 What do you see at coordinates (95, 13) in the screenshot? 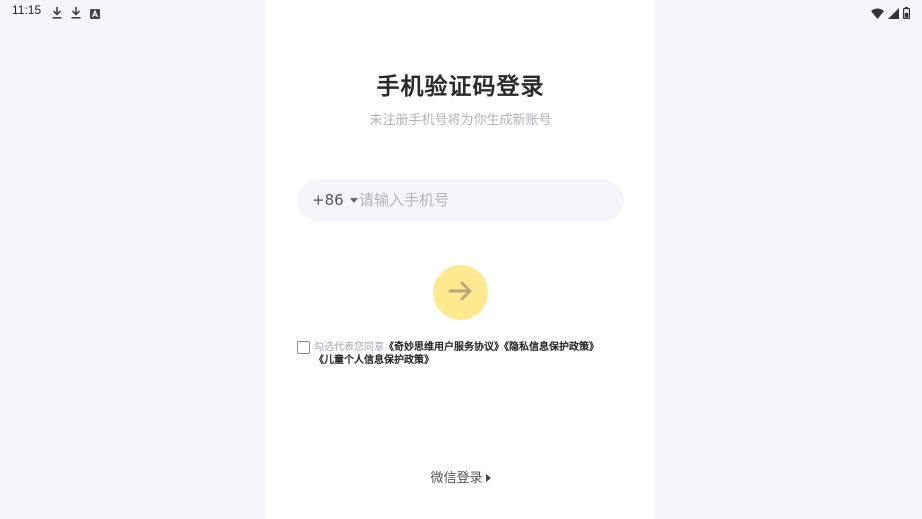
I see `app-notification-icon` at bounding box center [95, 13].